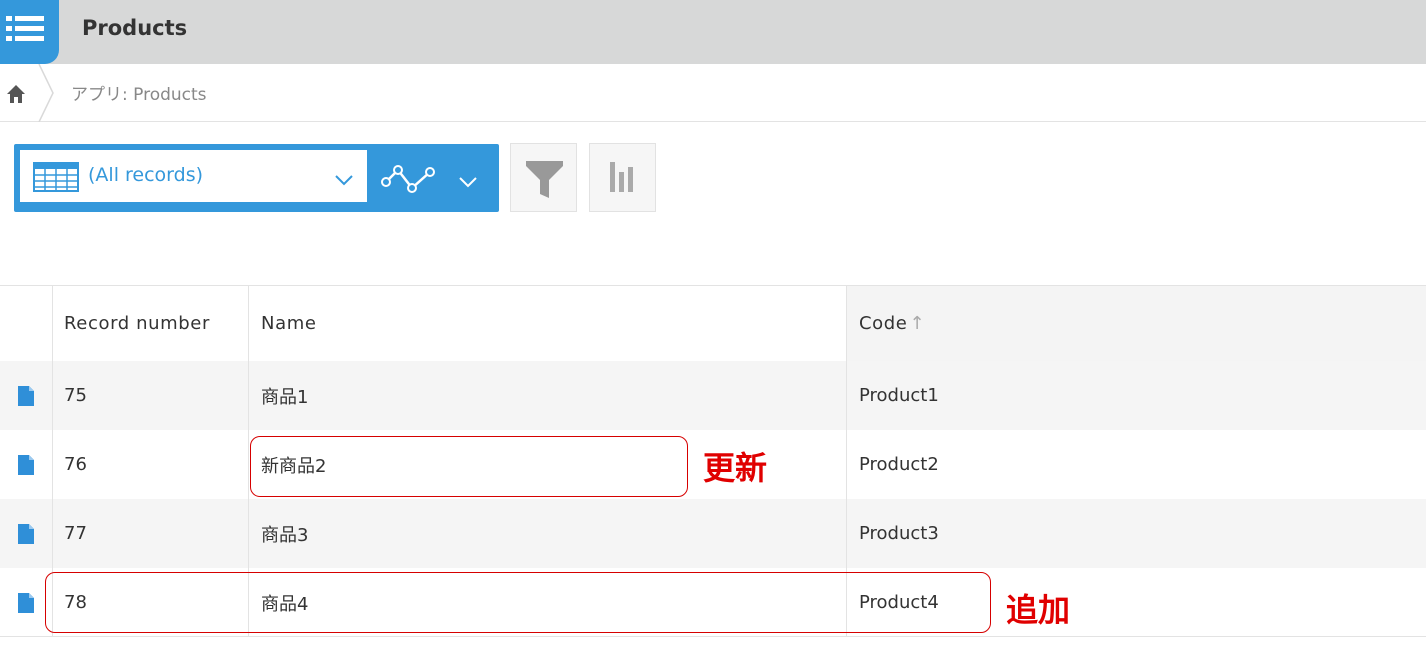 Image resolution: width=1426 pixels, height=653 pixels. What do you see at coordinates (469, 466) in the screenshot?
I see `update-highlight-box` at bounding box center [469, 466].